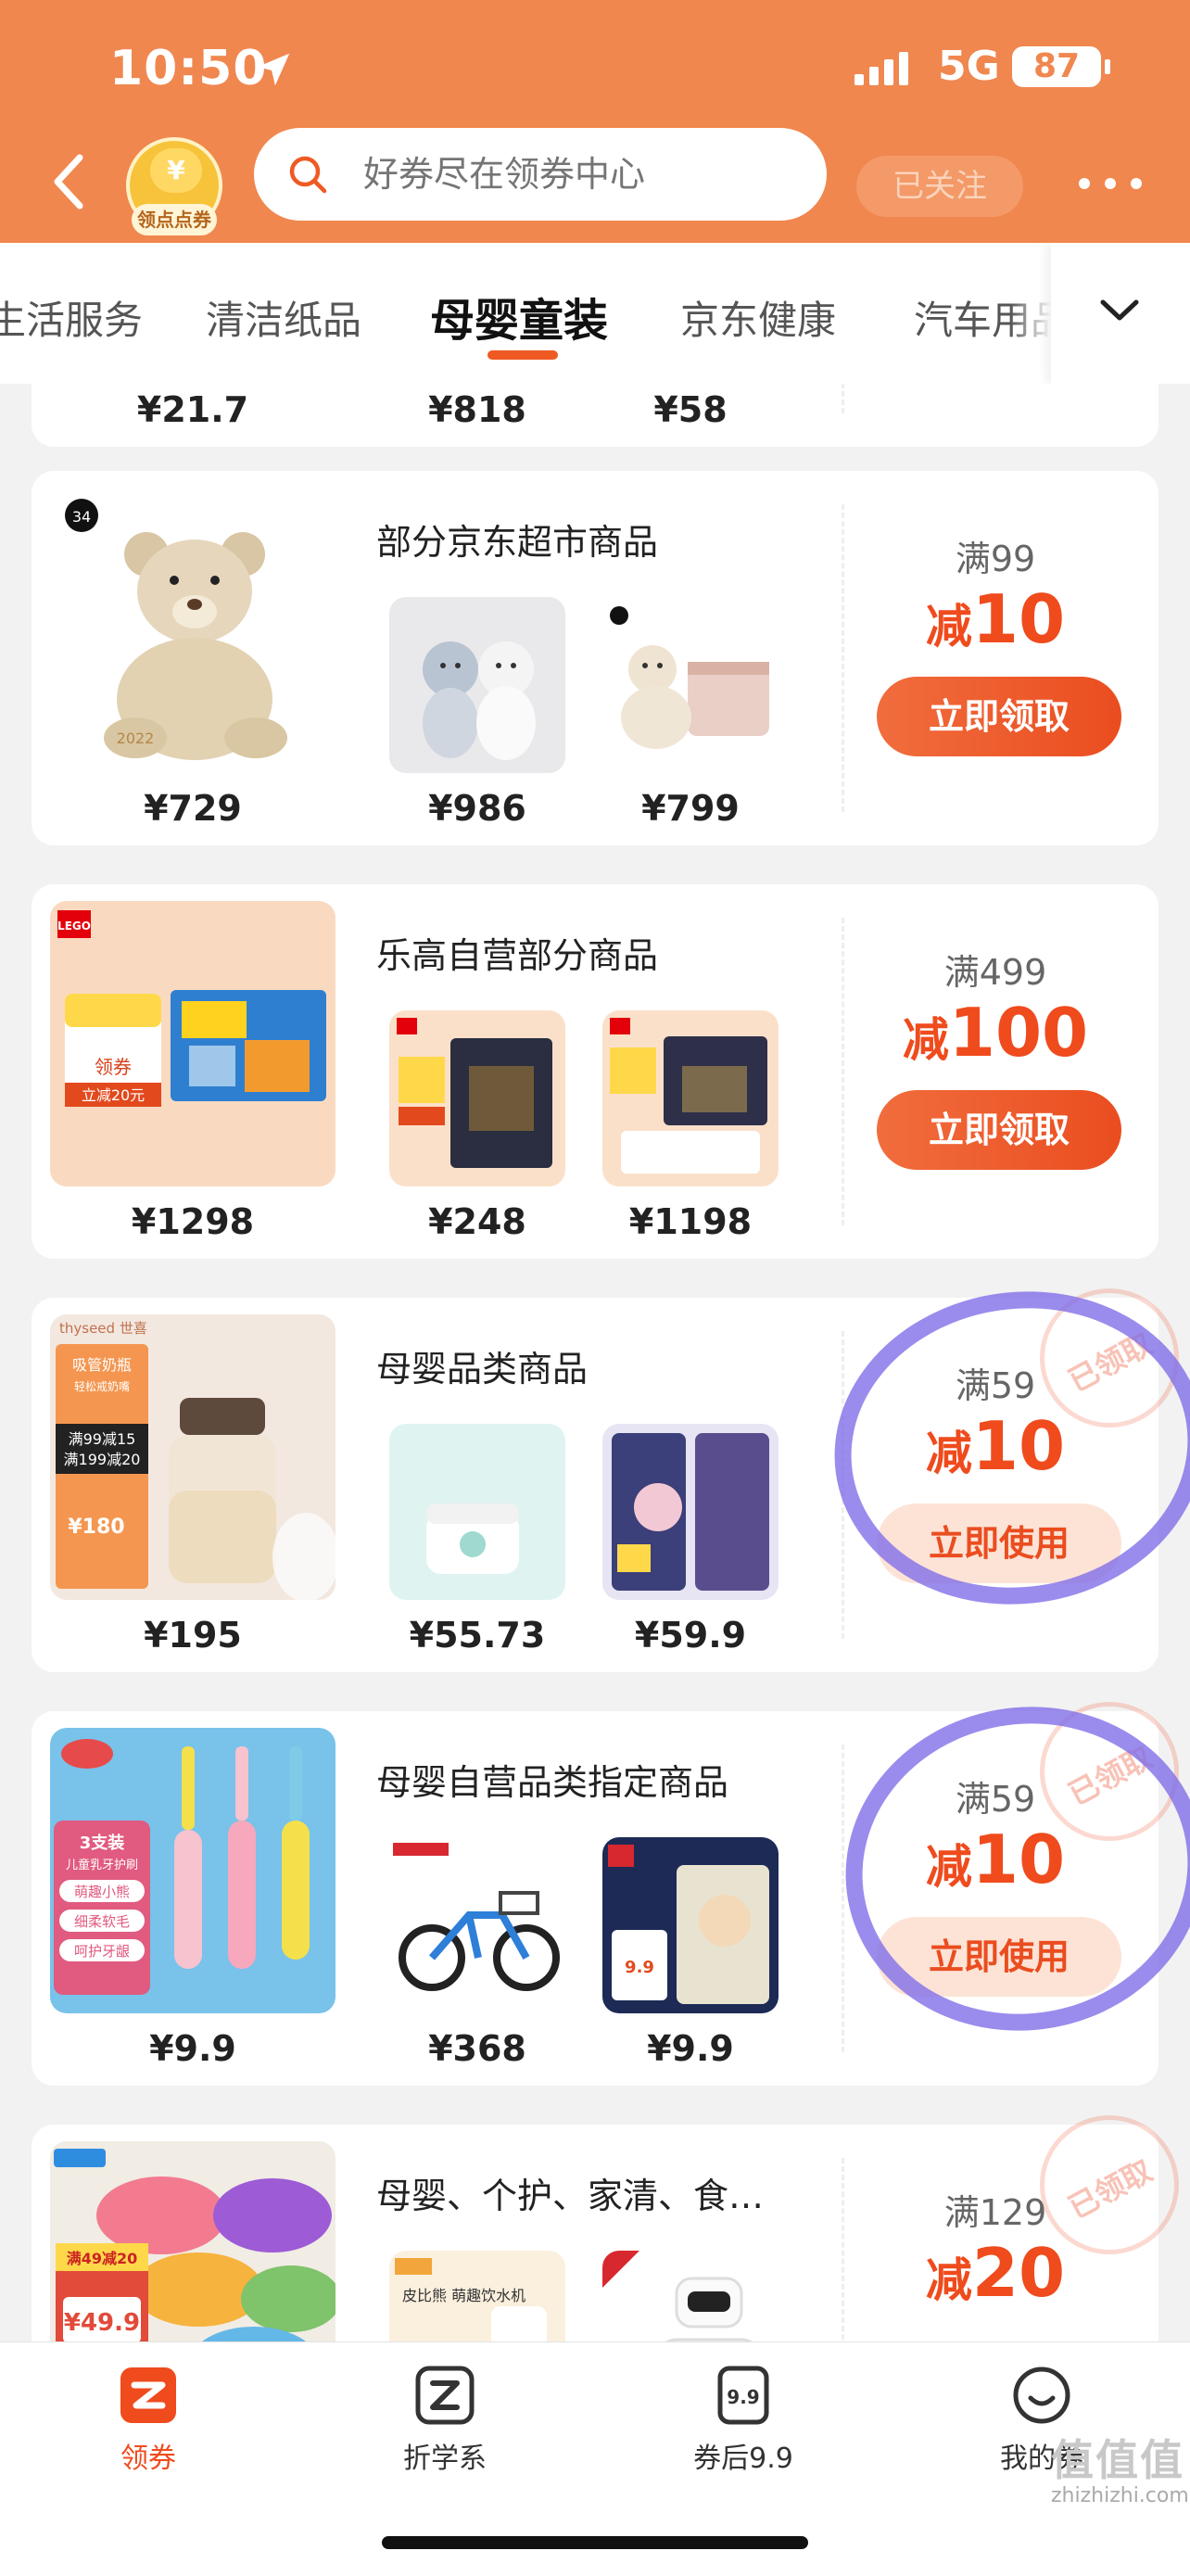 The width and height of the screenshot is (1190, 2576). Describe the element at coordinates (148, 2434) in the screenshot. I see `nav-coupons: 领券` at that location.